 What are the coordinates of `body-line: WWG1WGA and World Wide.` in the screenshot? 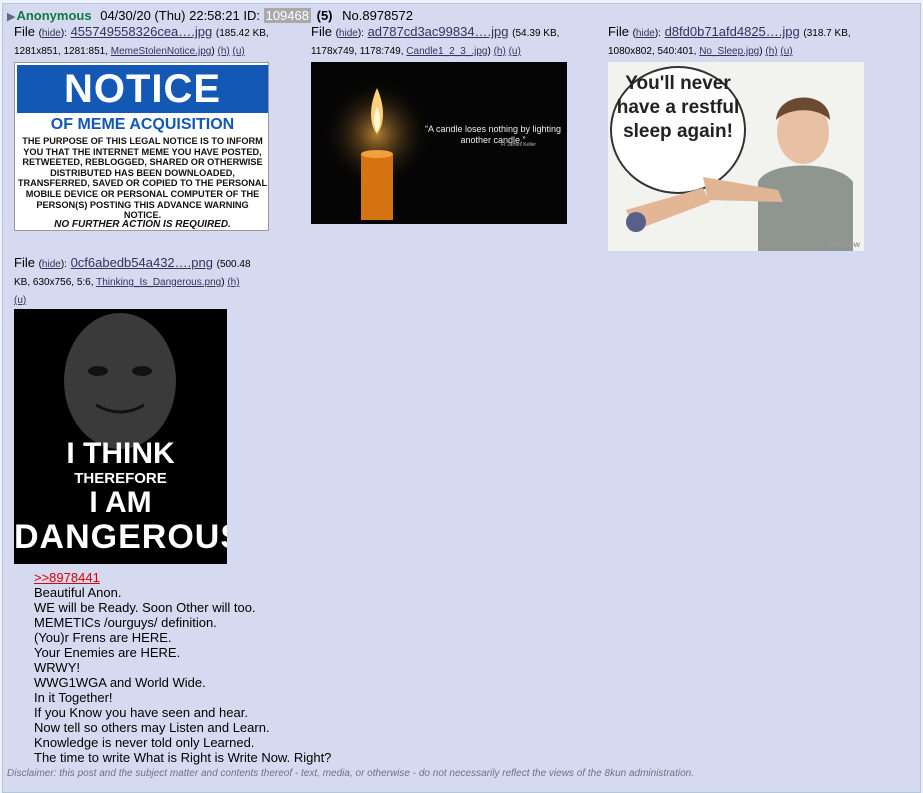 It's located at (120, 682).